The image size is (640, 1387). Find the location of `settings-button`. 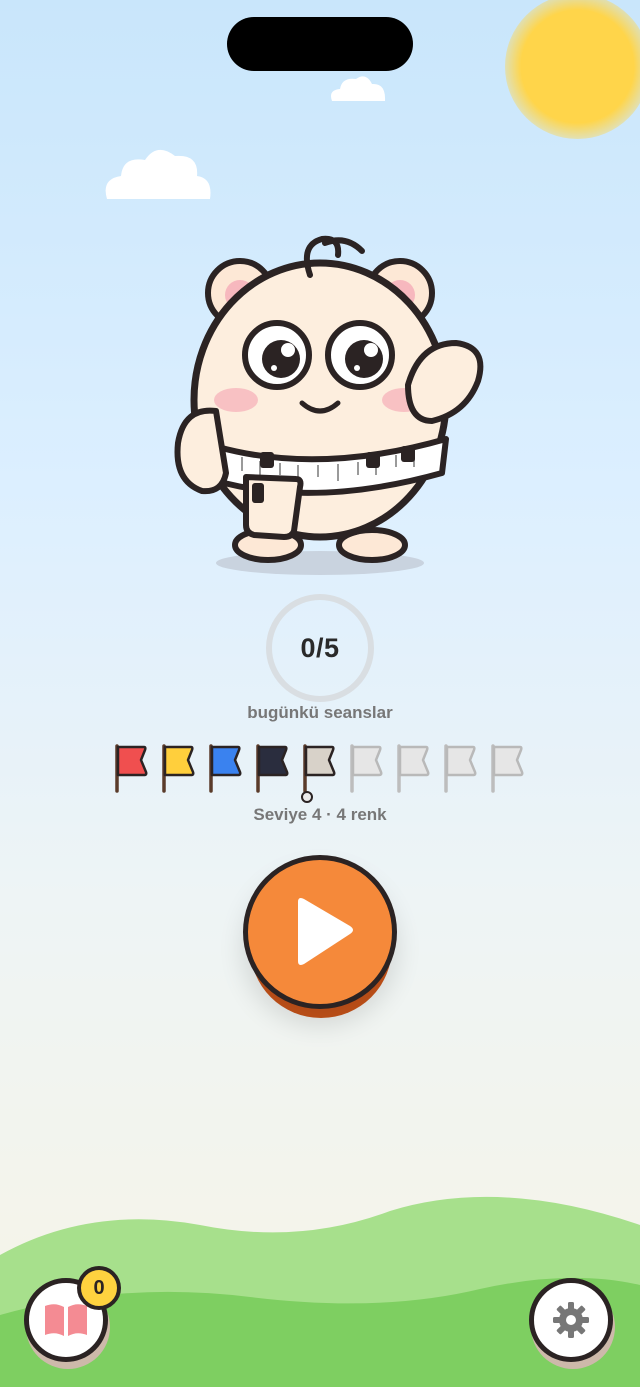

settings-button is located at coordinates (571, 1320).